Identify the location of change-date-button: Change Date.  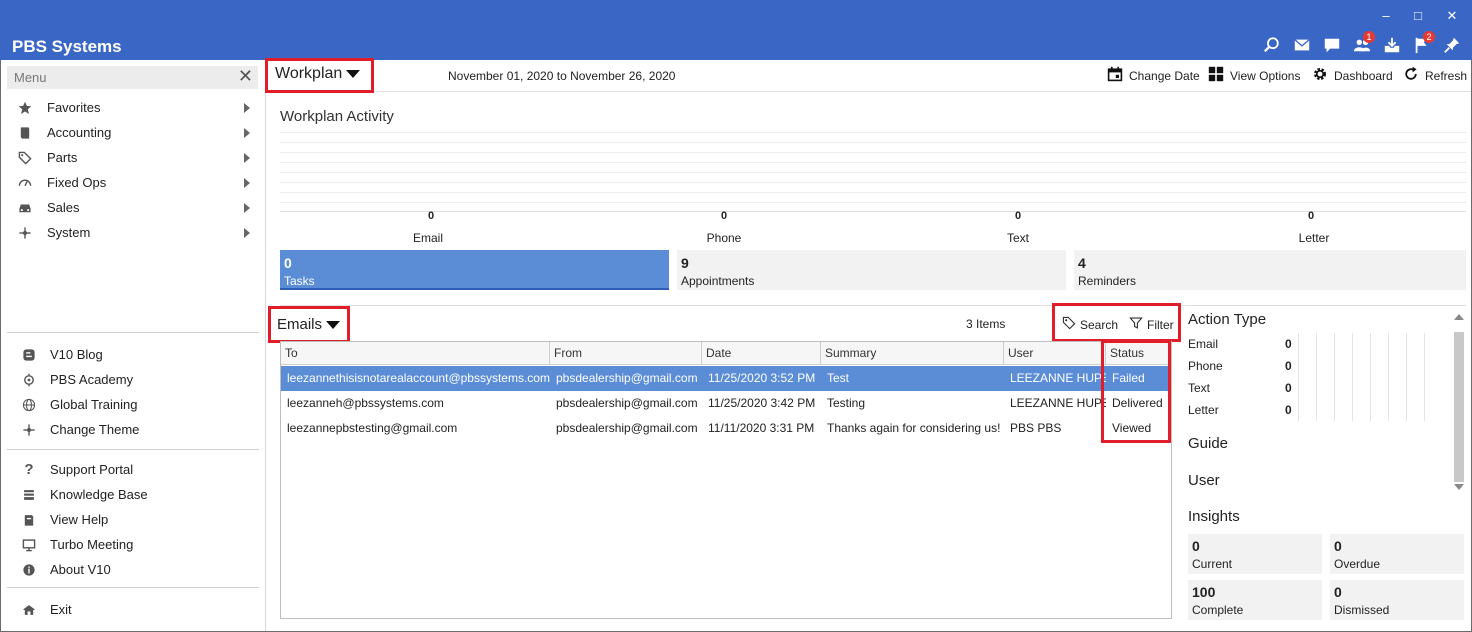
(1153, 75).